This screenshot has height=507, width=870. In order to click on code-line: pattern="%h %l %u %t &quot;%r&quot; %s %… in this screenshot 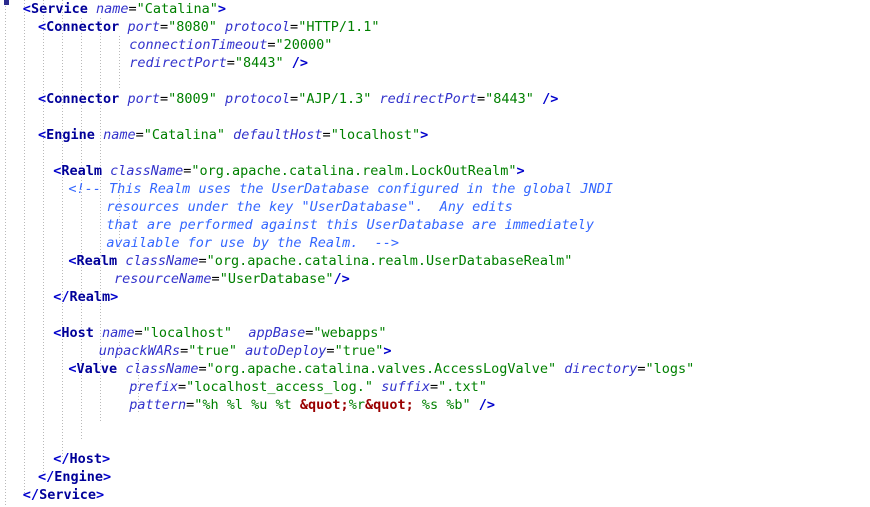, I will do `click(435, 405)`.